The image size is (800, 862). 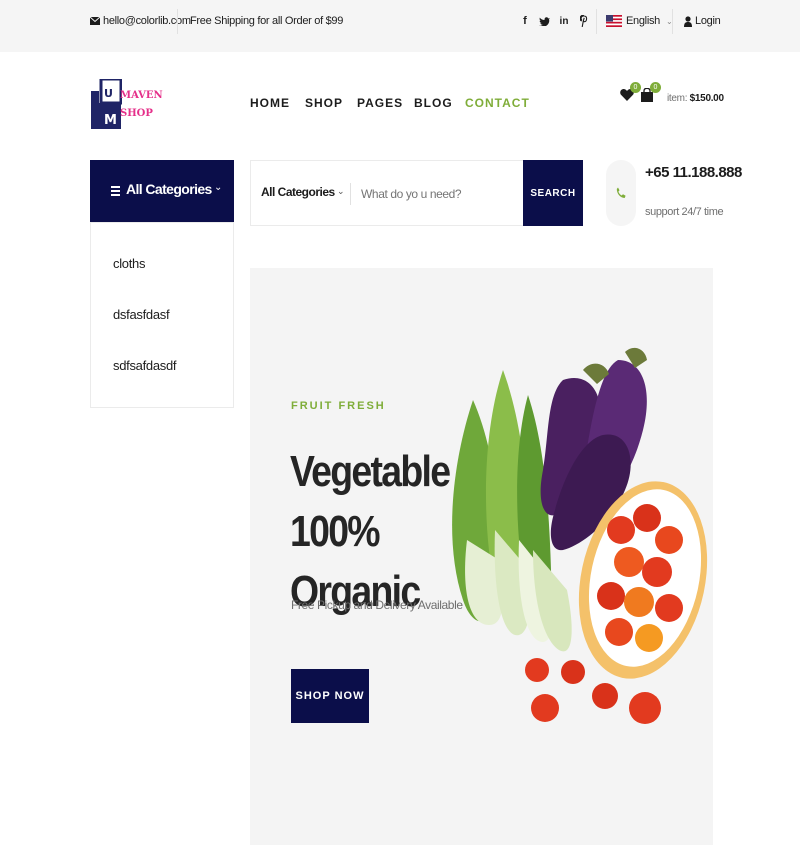 I want to click on svg-text: U, so click(x=108, y=93).